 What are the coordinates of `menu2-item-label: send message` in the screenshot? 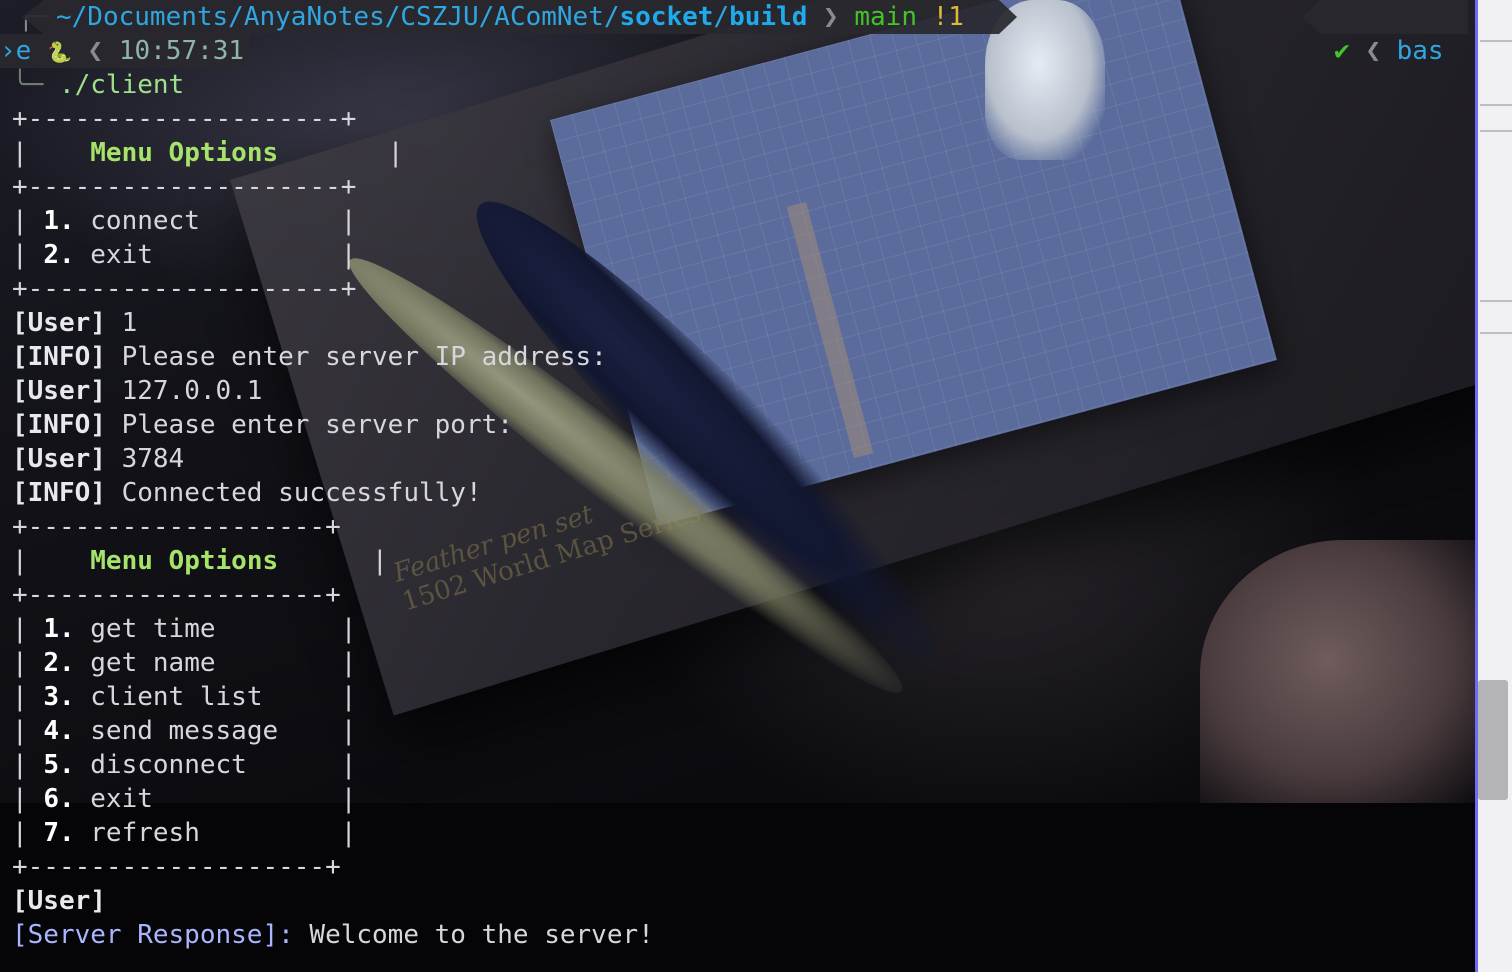 It's located at (184, 731).